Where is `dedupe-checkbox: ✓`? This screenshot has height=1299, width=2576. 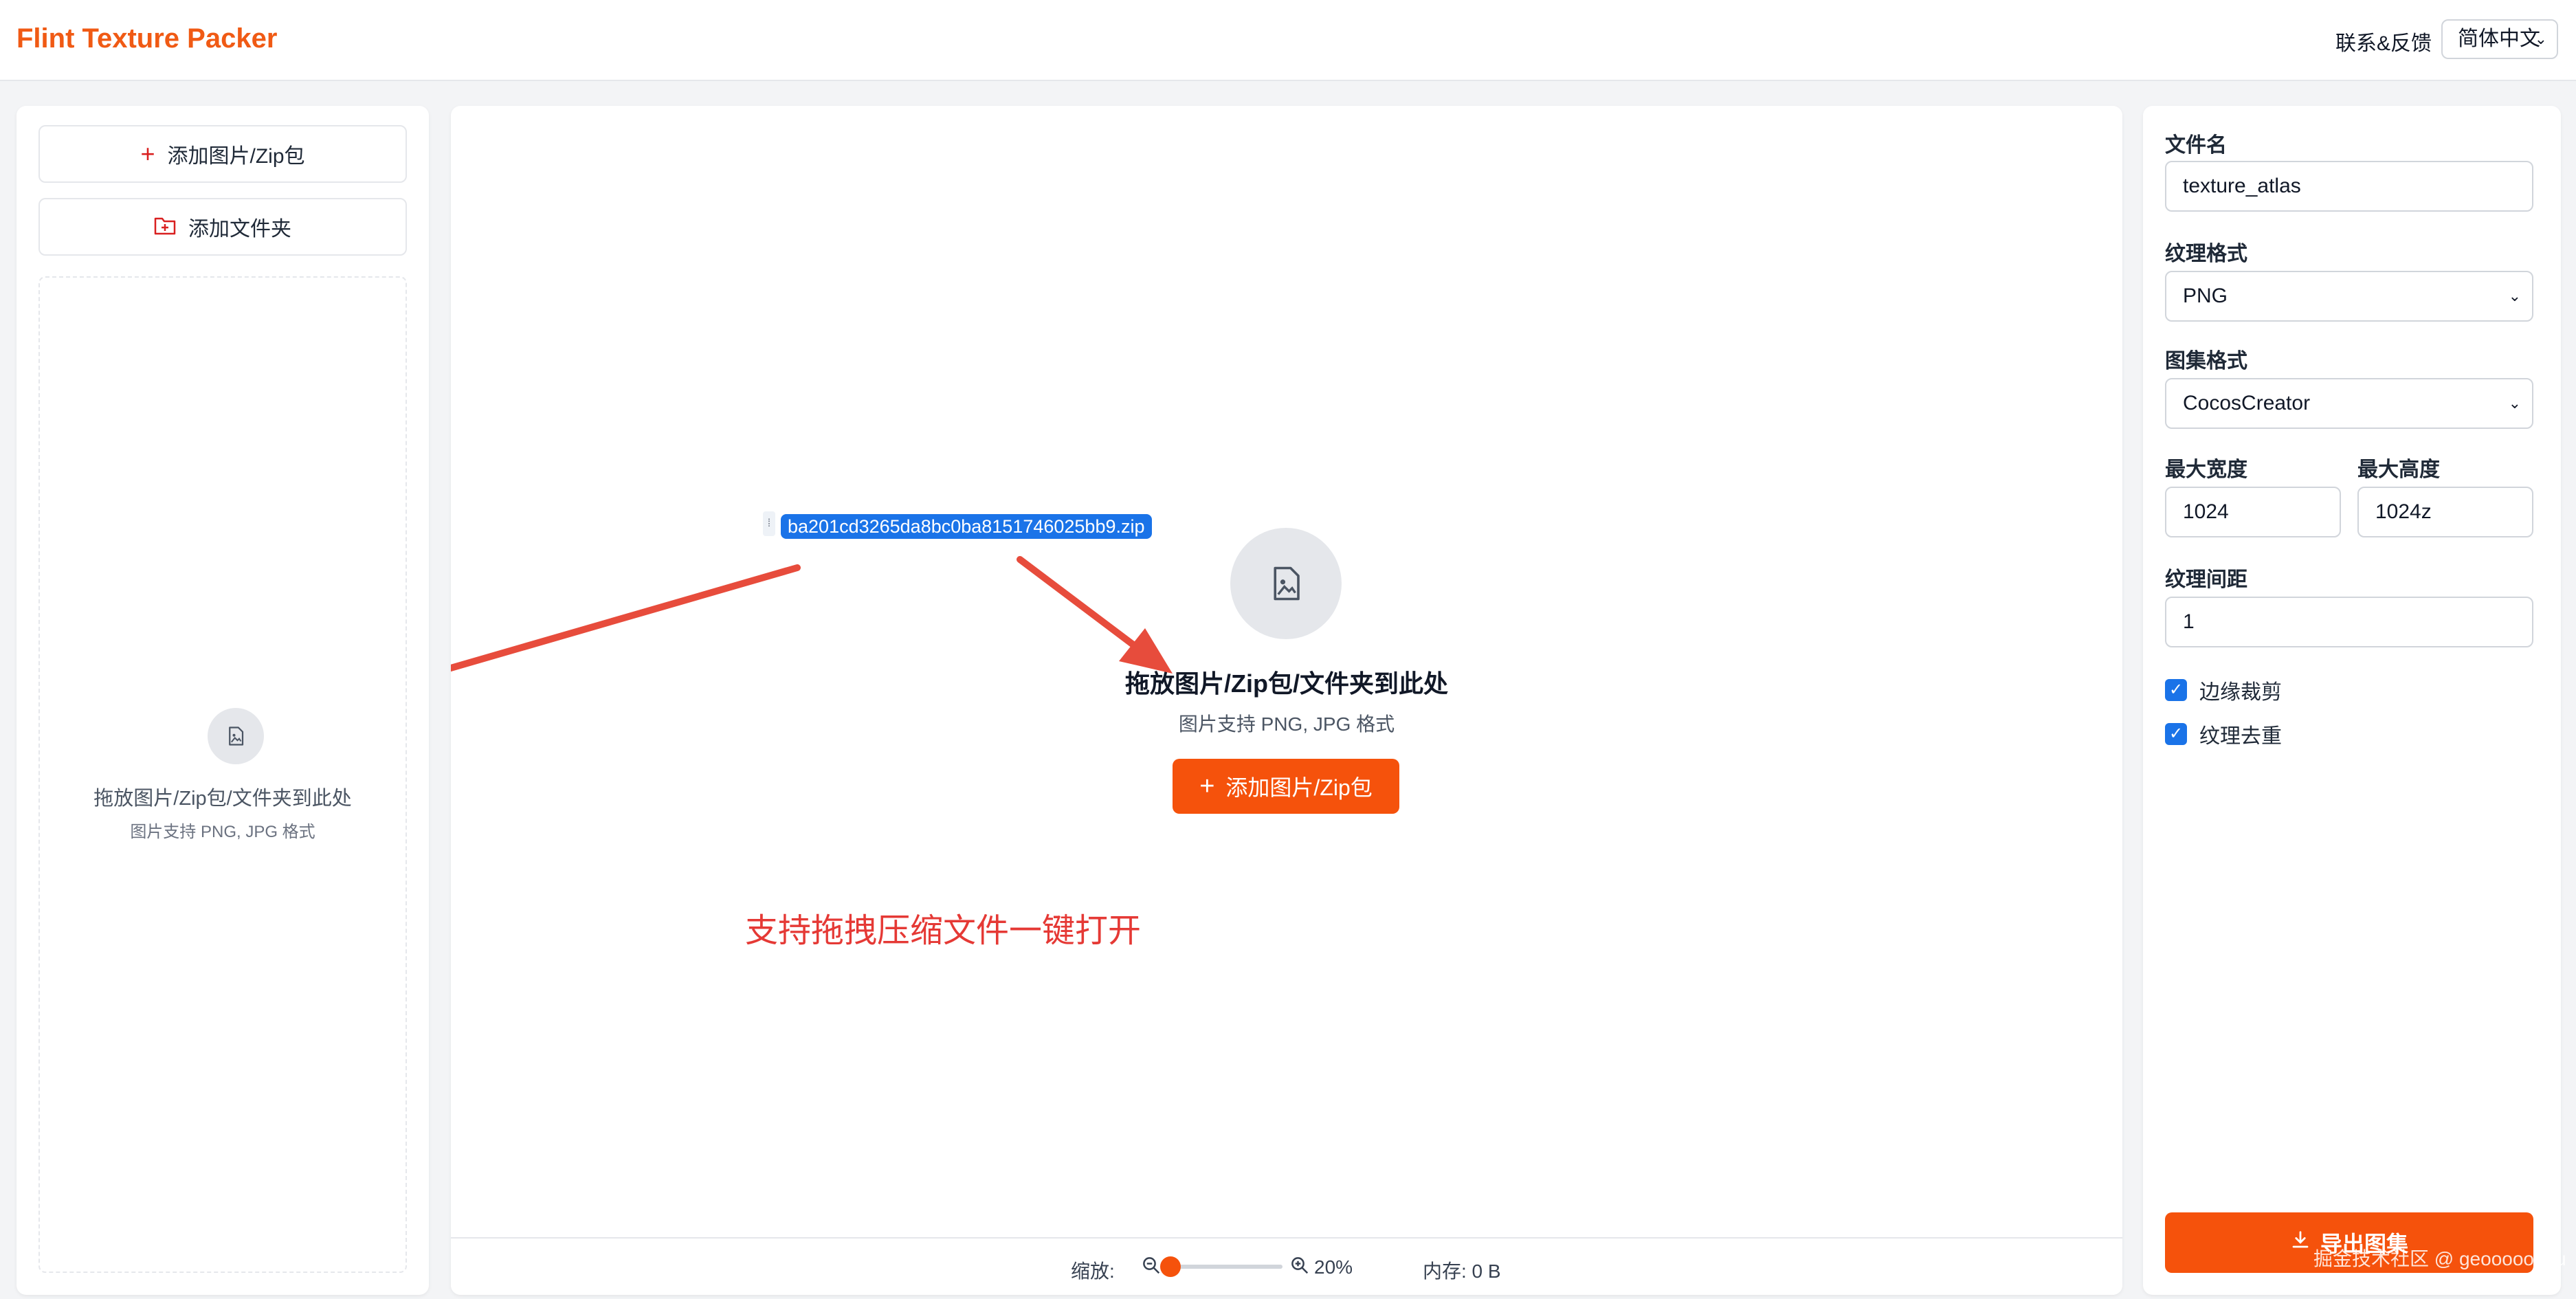 dedupe-checkbox: ✓ is located at coordinates (2176, 734).